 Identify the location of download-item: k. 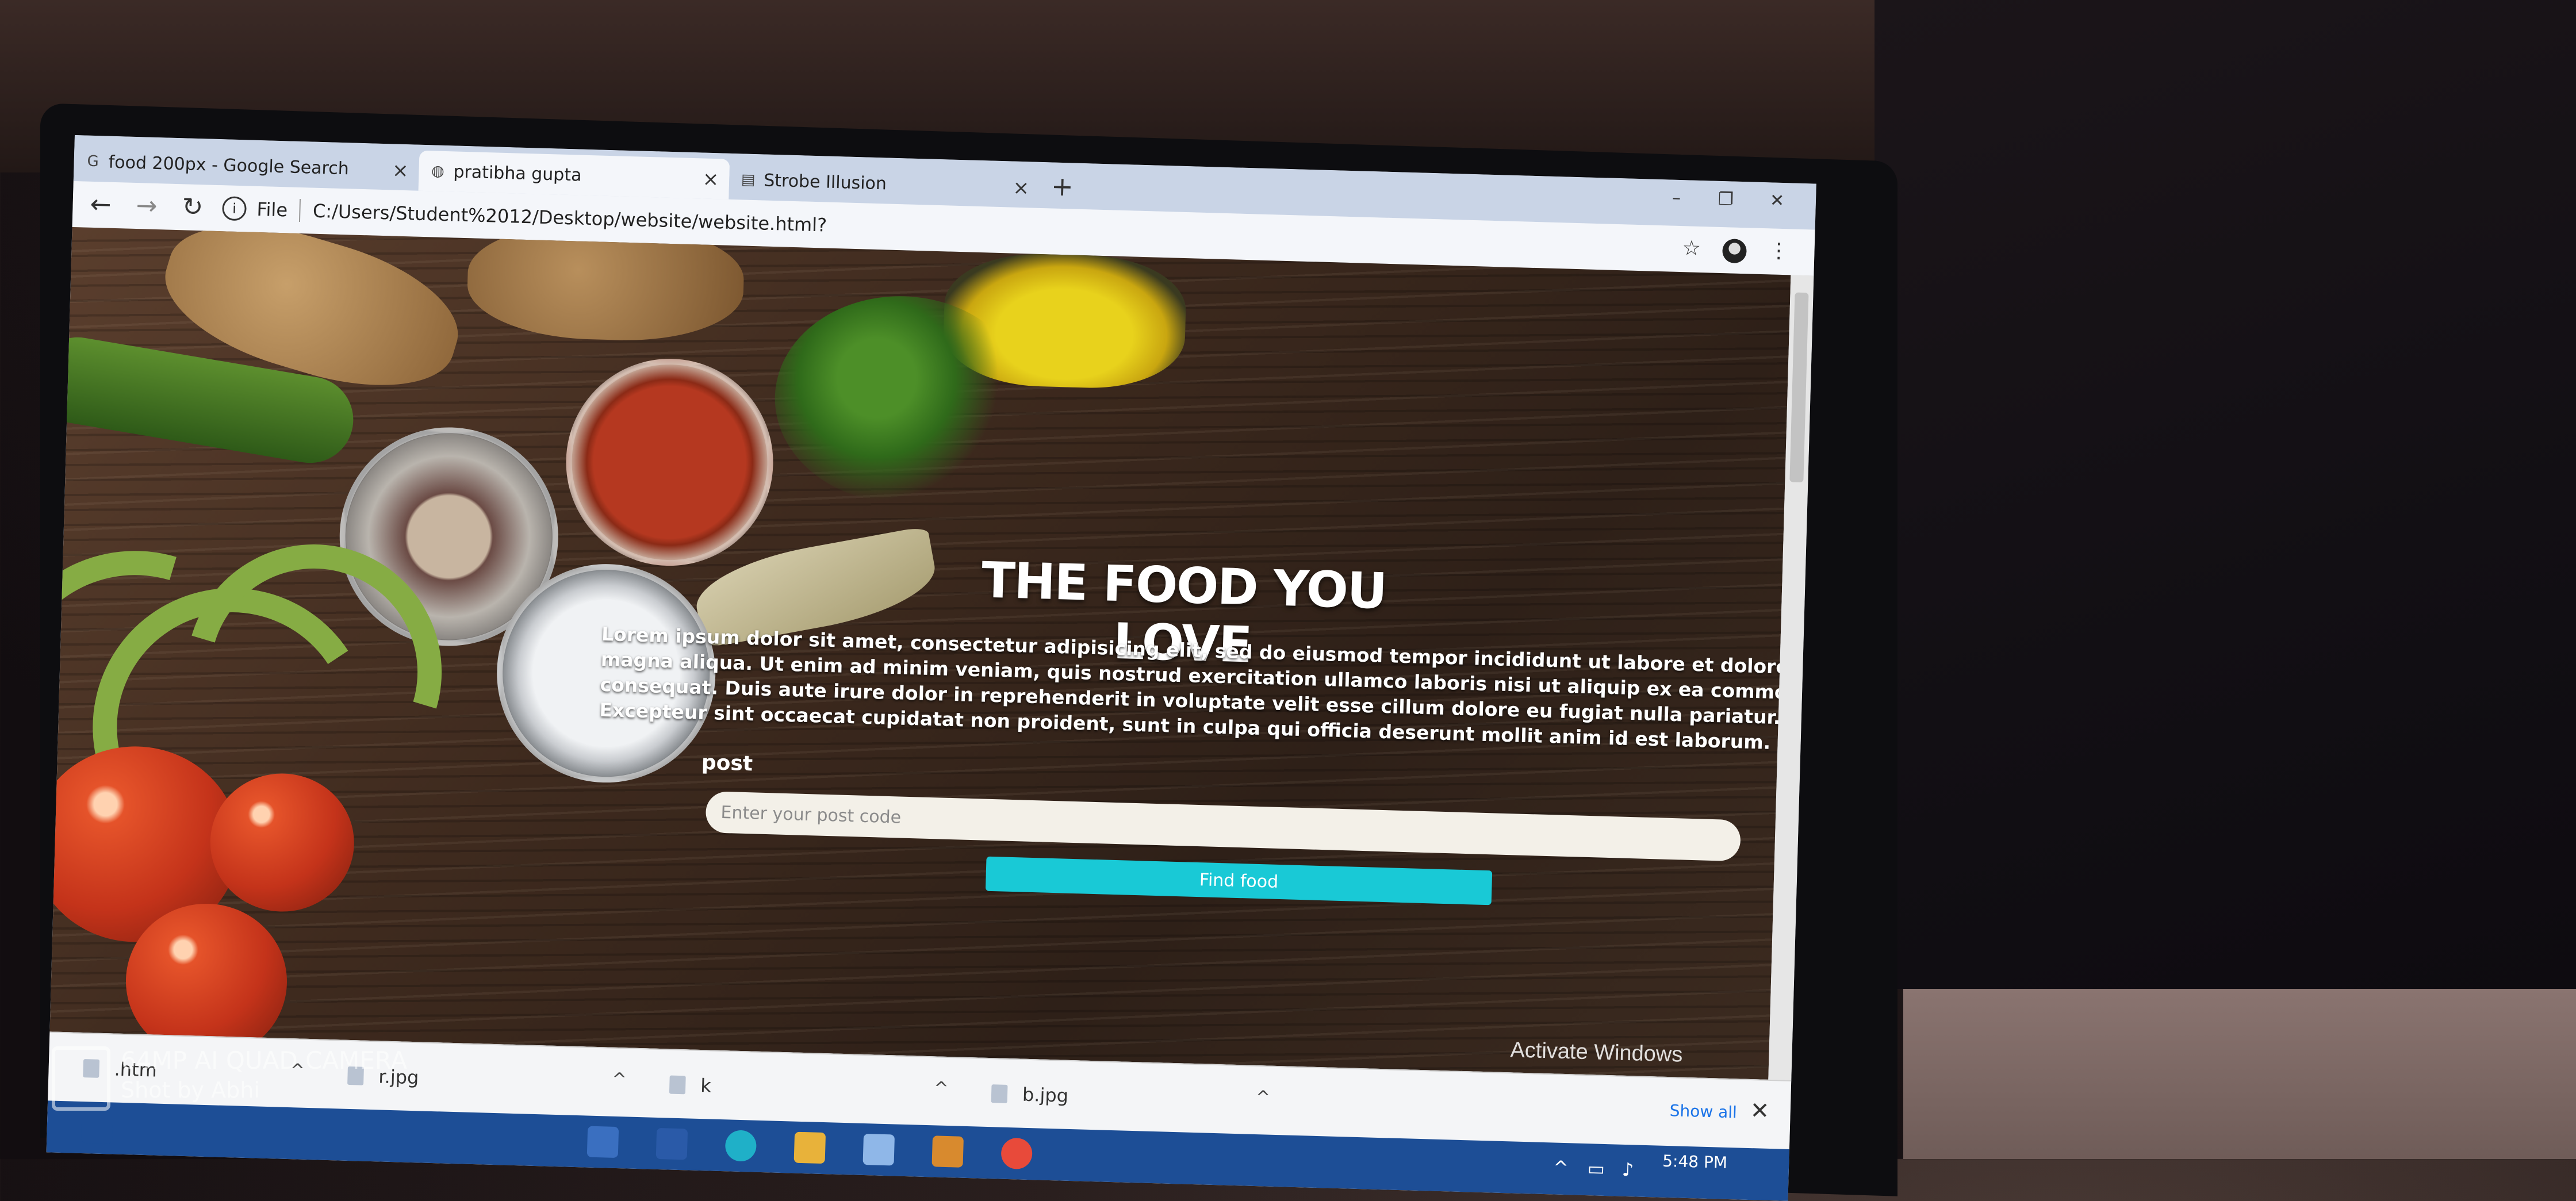
(690, 1085).